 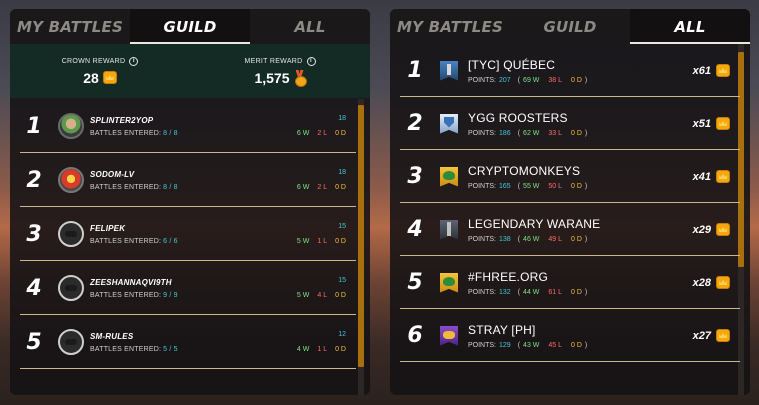 I want to click on losses: 38 L, so click(x=555, y=80).